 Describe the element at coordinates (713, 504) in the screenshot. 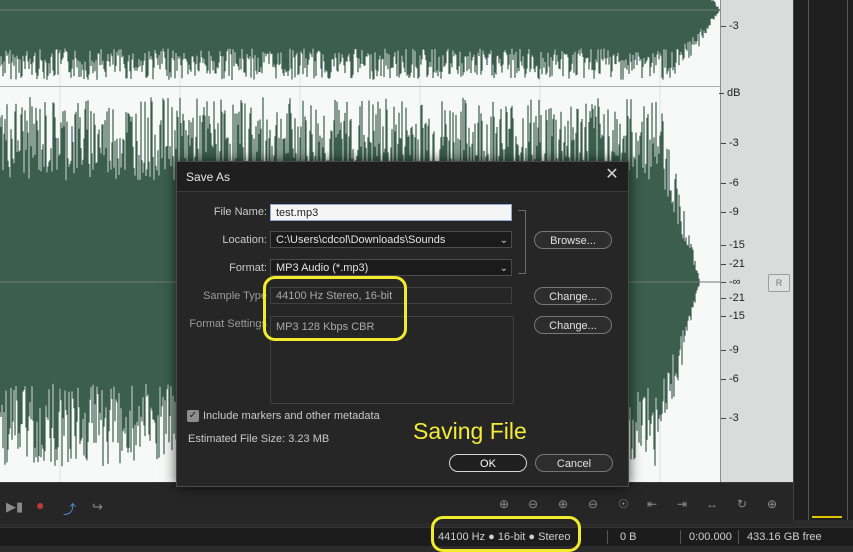

I see `zoom-selection-icon: ↔` at that location.